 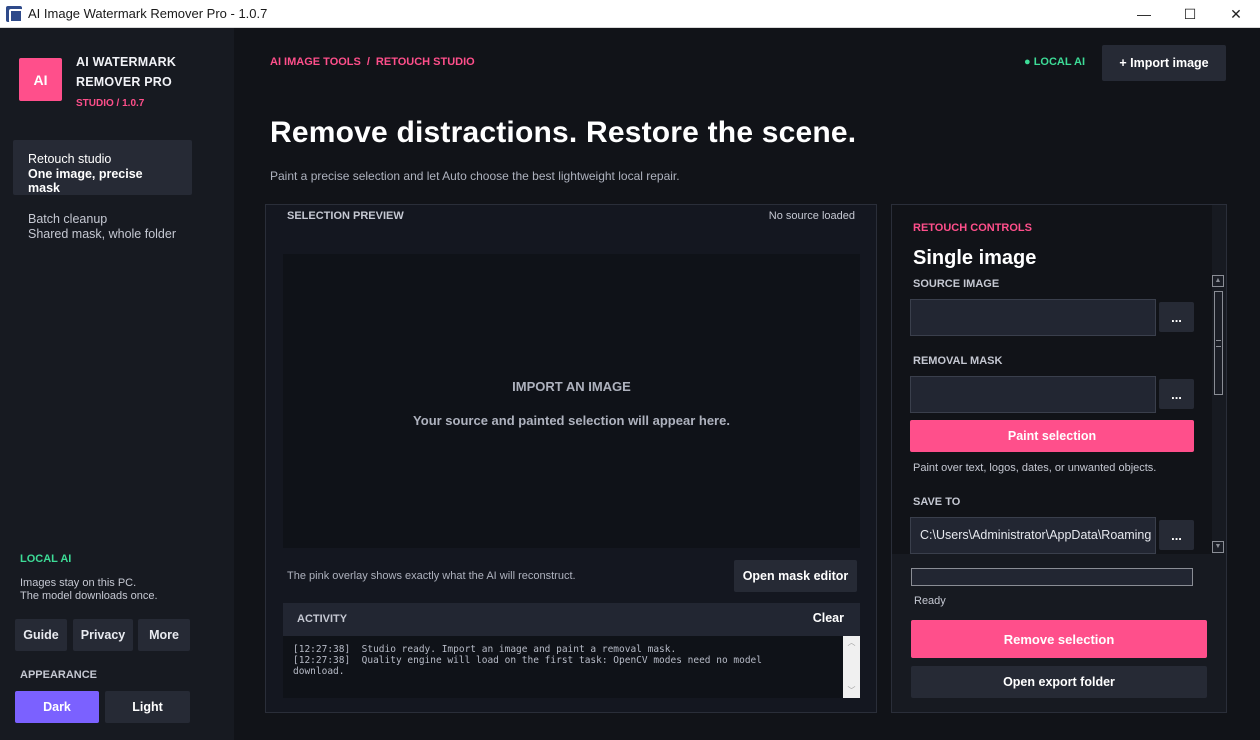 I want to click on theme-light-button: Light, so click(x=147, y=707).